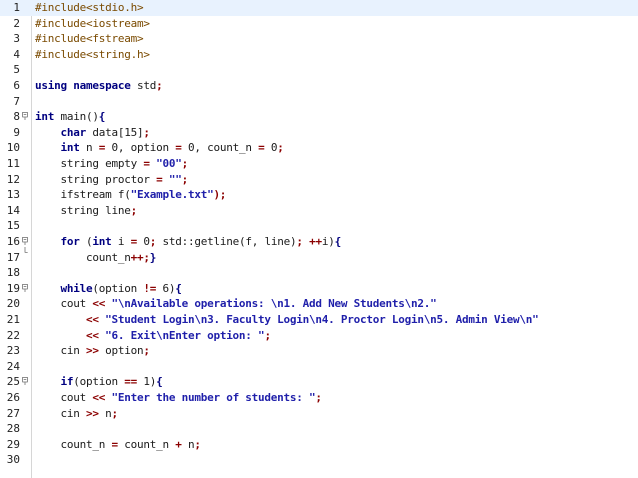 The height and width of the screenshot is (478, 638). I want to click on code-text: cin >> n;, so click(76, 414).